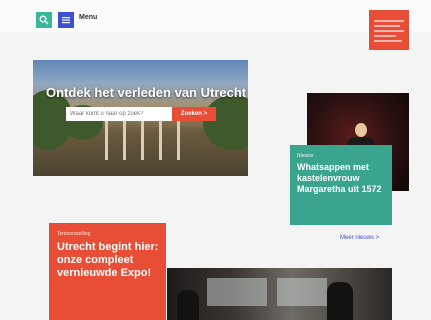  I want to click on hero-search-button: Zoeken >, so click(194, 114).